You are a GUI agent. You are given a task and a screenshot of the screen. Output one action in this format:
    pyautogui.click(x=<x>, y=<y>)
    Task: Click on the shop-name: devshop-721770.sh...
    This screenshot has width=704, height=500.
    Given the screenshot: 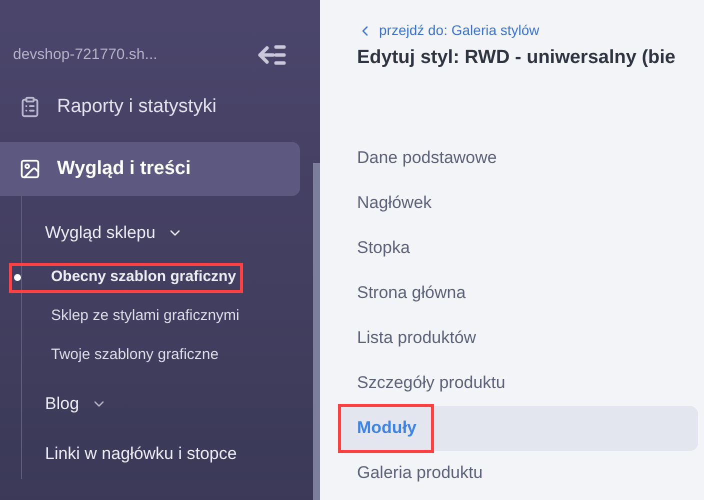 What is the action you would take?
    pyautogui.click(x=85, y=54)
    